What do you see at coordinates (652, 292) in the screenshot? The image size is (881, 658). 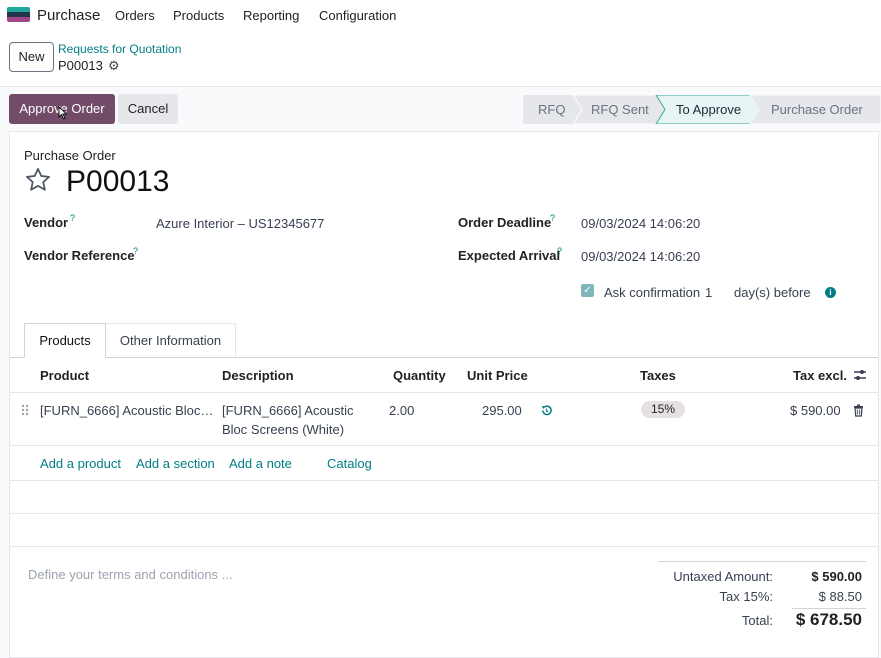 I see `ask-confirmation-label: Ask confirmation` at bounding box center [652, 292].